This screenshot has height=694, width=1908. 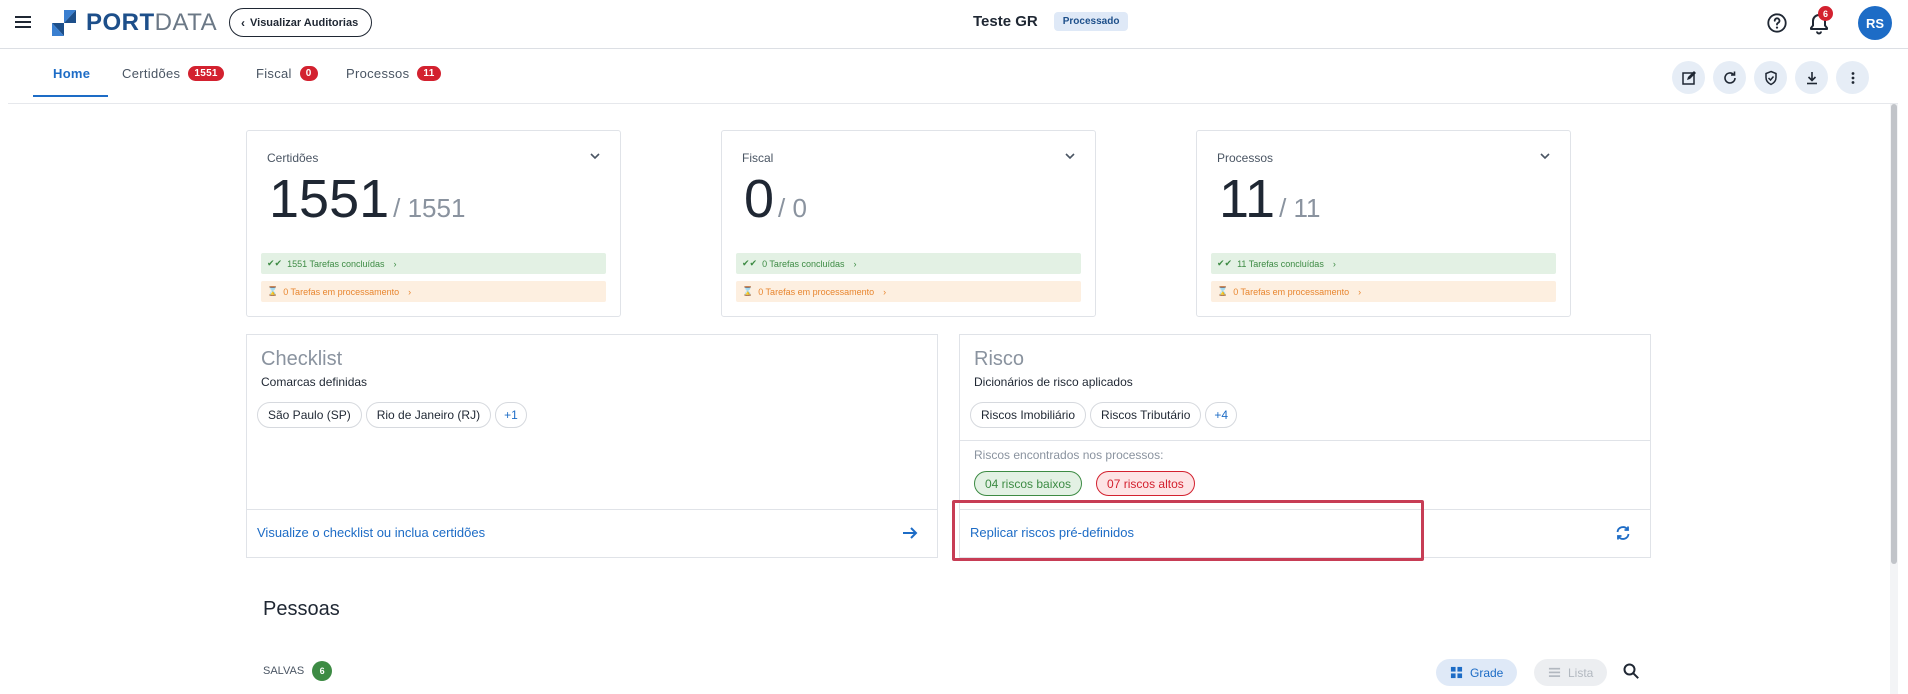 I want to click on comarca-chip: Rio de Janeiro (RJ), so click(x=428, y=415).